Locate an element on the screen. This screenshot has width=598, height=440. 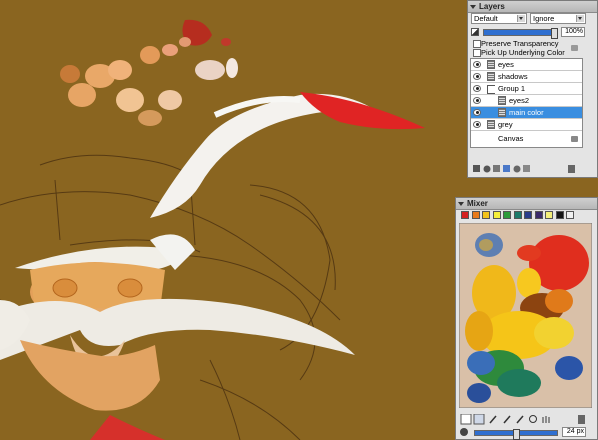
clear-icon is located at coordinates (581, 419).